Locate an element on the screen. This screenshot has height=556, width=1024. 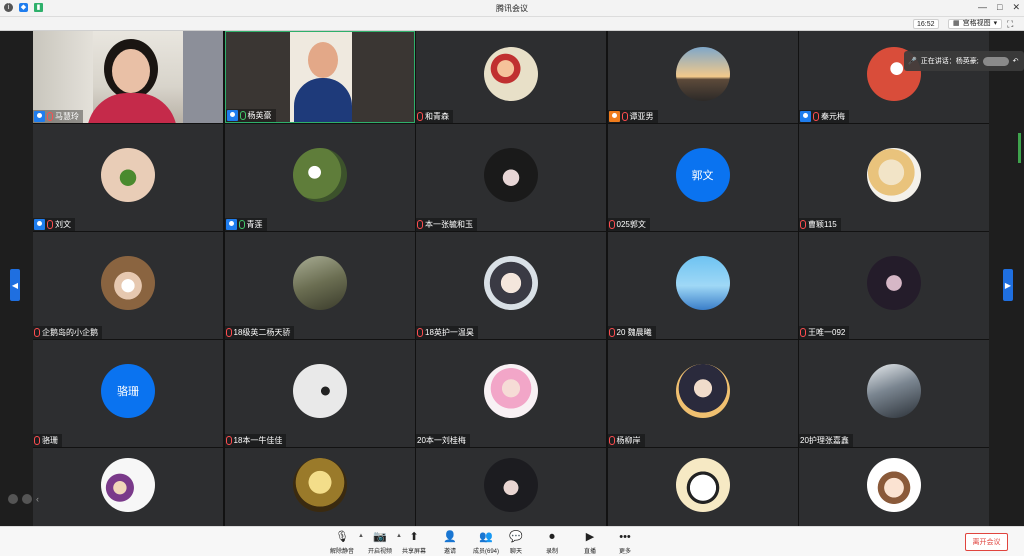
participant-name: 谭亚男 is located at coordinates (641, 116).